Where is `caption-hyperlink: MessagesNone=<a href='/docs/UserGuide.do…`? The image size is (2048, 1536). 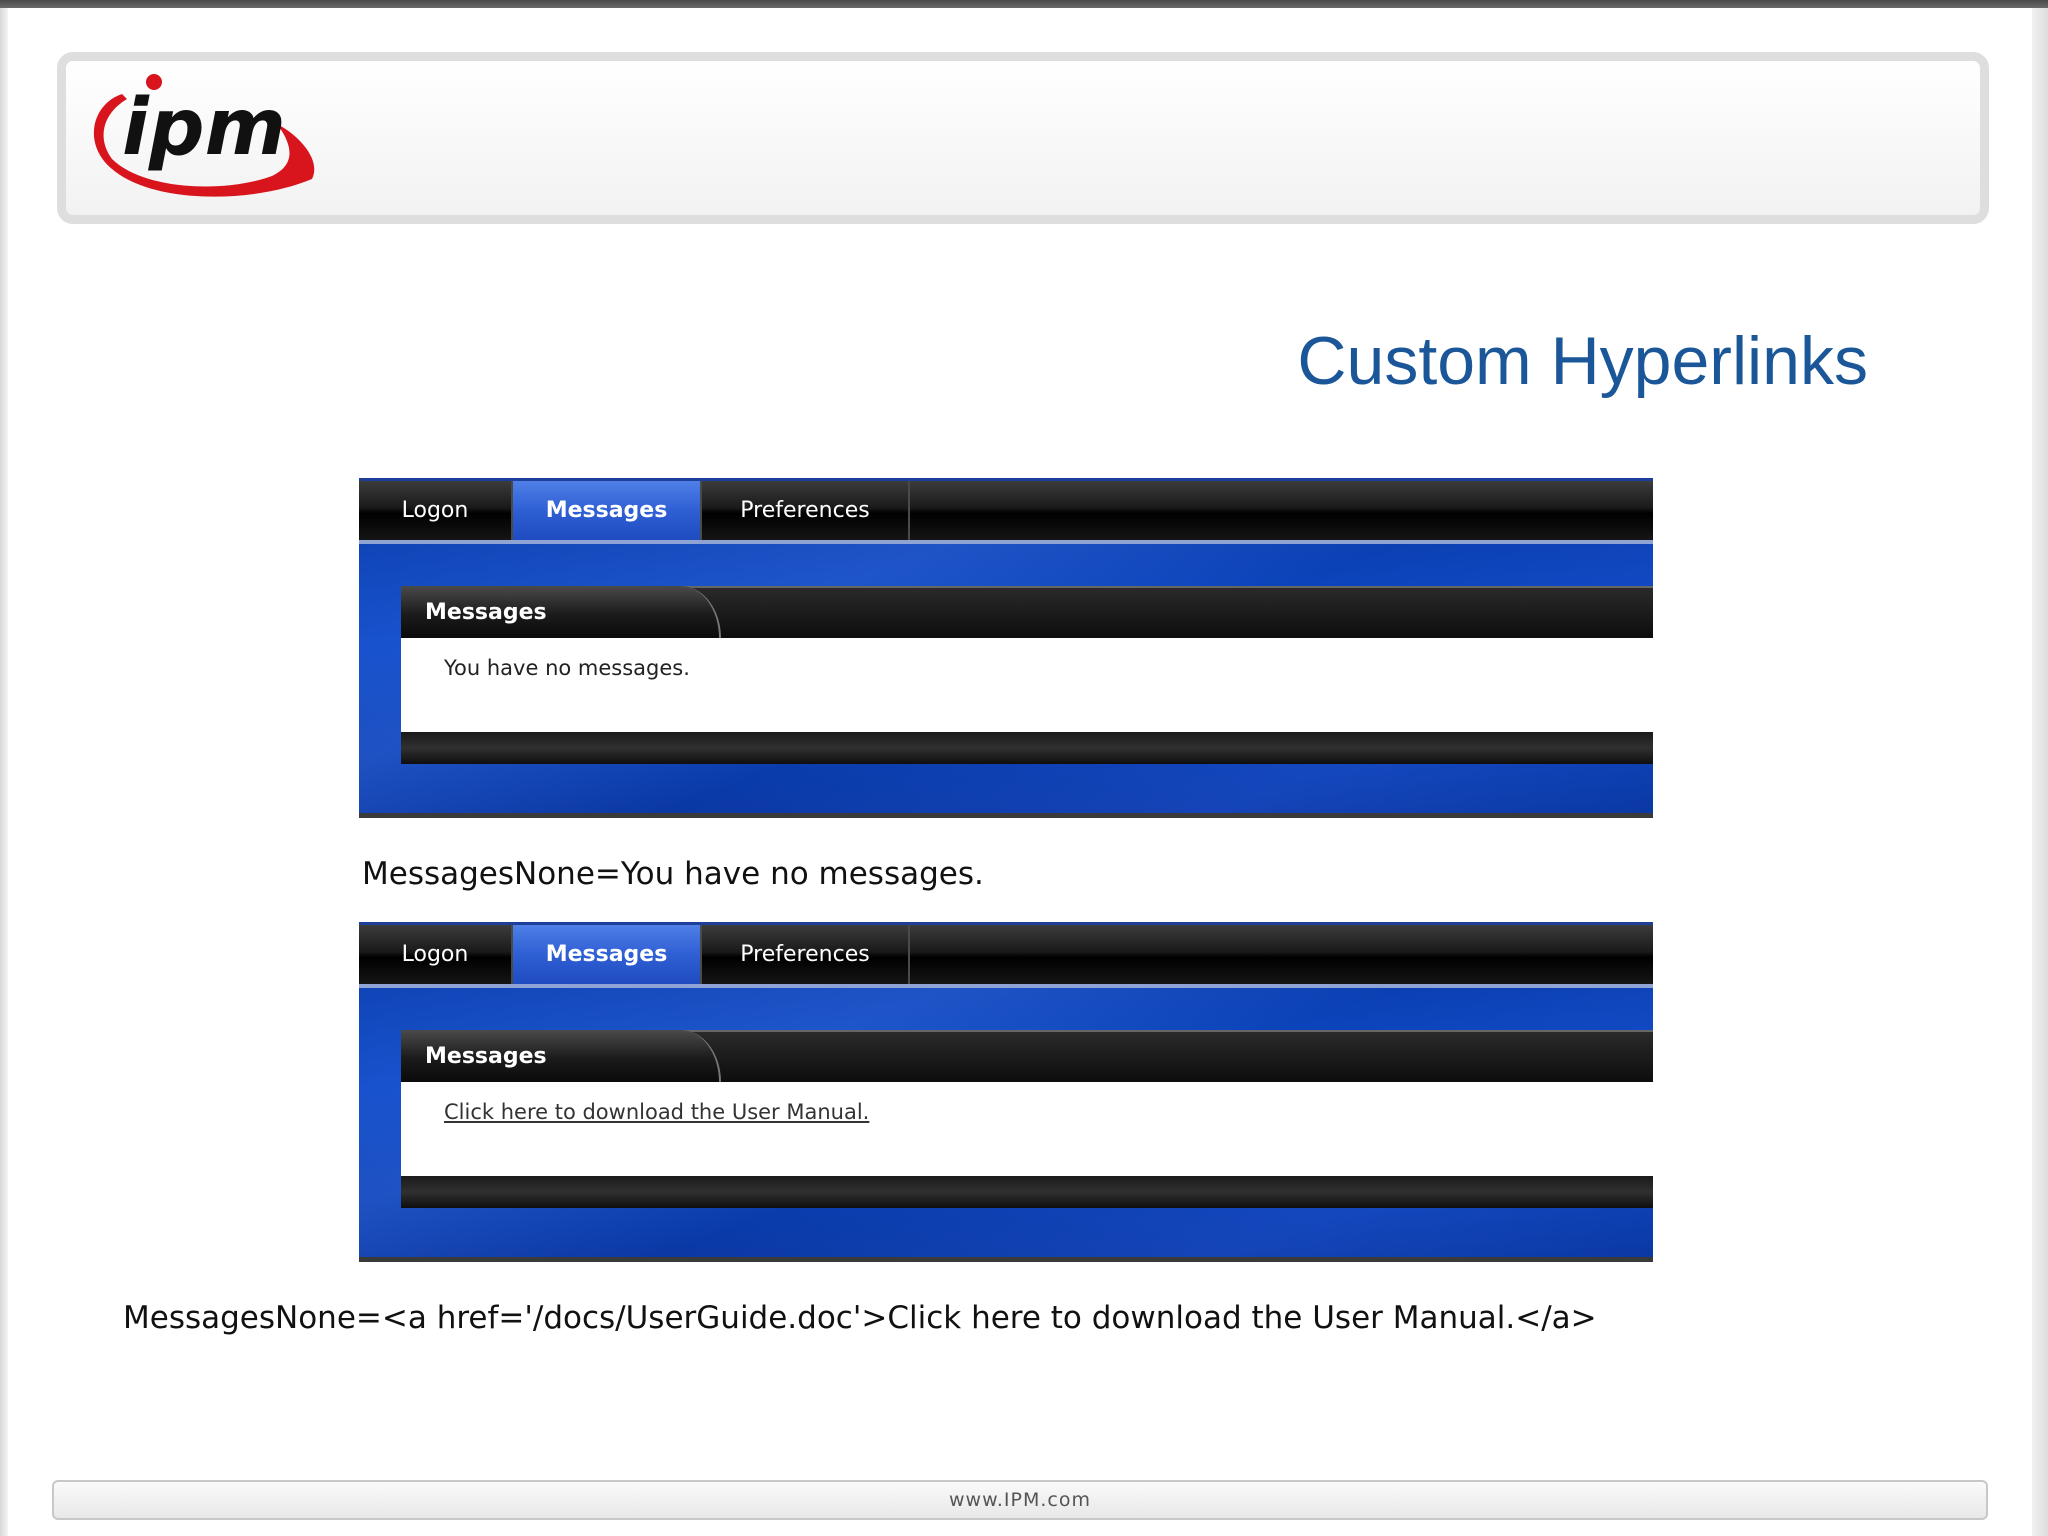
caption-hyperlink: MessagesNone=<a href='/docs/UserGuide.do… is located at coordinates (860, 1318).